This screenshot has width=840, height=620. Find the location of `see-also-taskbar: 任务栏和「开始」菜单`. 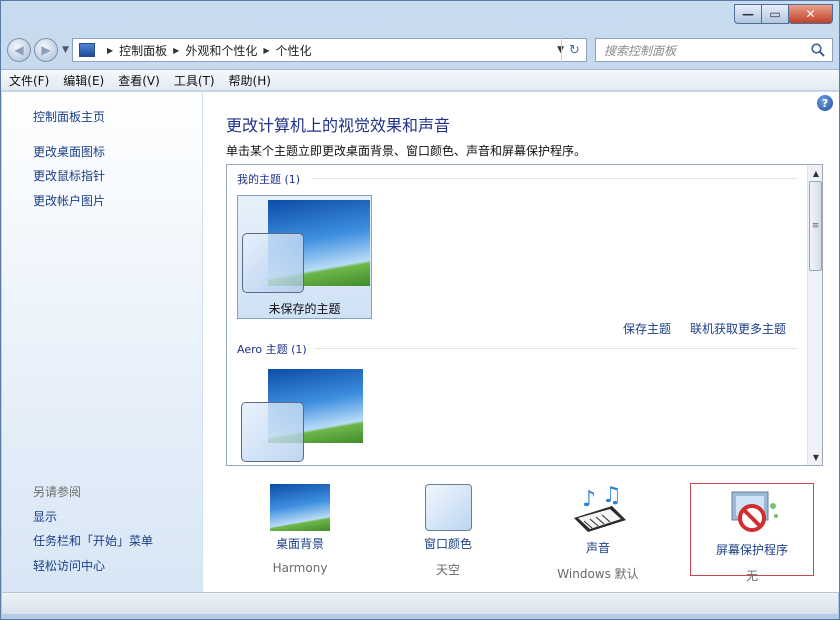

see-also-taskbar: 任务栏和「开始」菜单 is located at coordinates (93, 540).